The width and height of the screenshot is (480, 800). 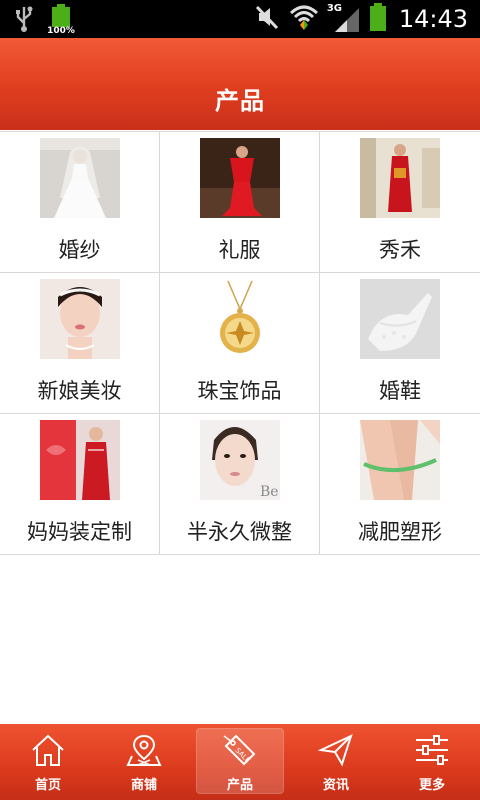 I want to click on product-item-semi-permanent: Be 半永久微整, so click(x=240, y=484).